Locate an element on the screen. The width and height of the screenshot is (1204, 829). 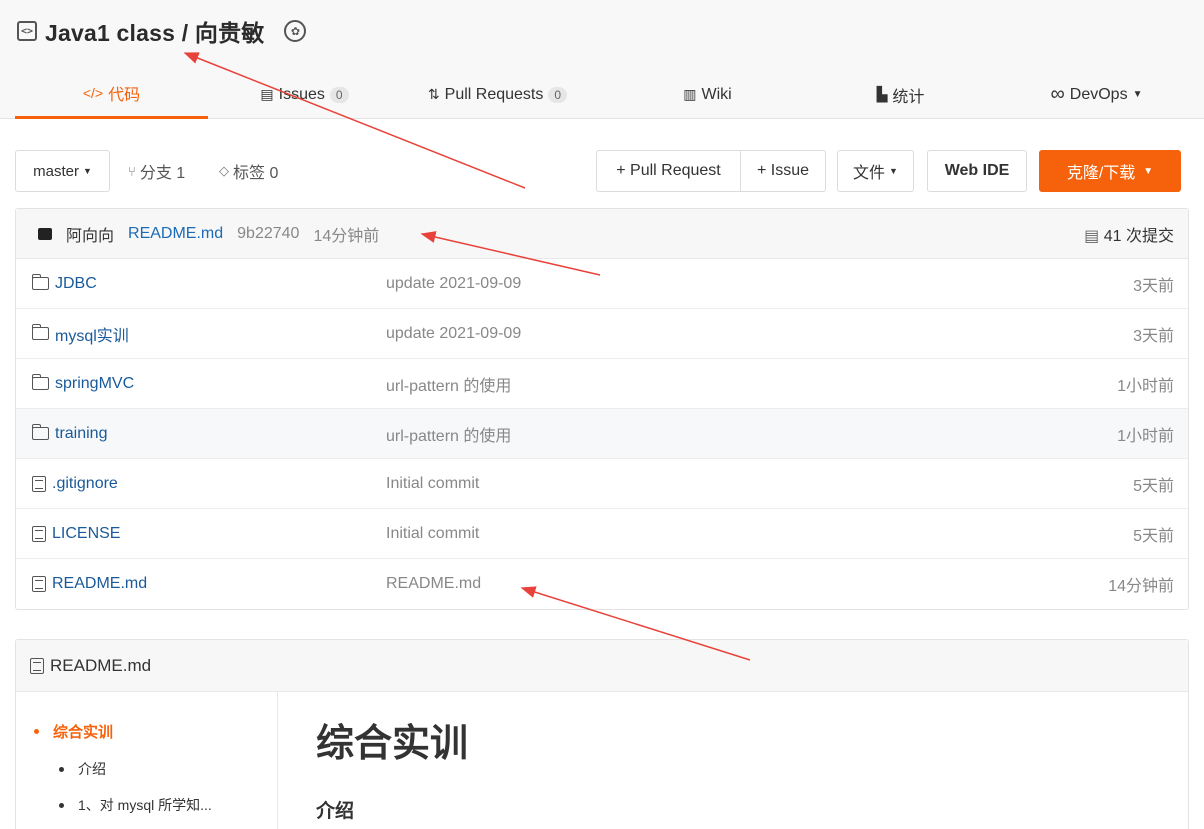
file-name: README.md is located at coordinates (100, 583).